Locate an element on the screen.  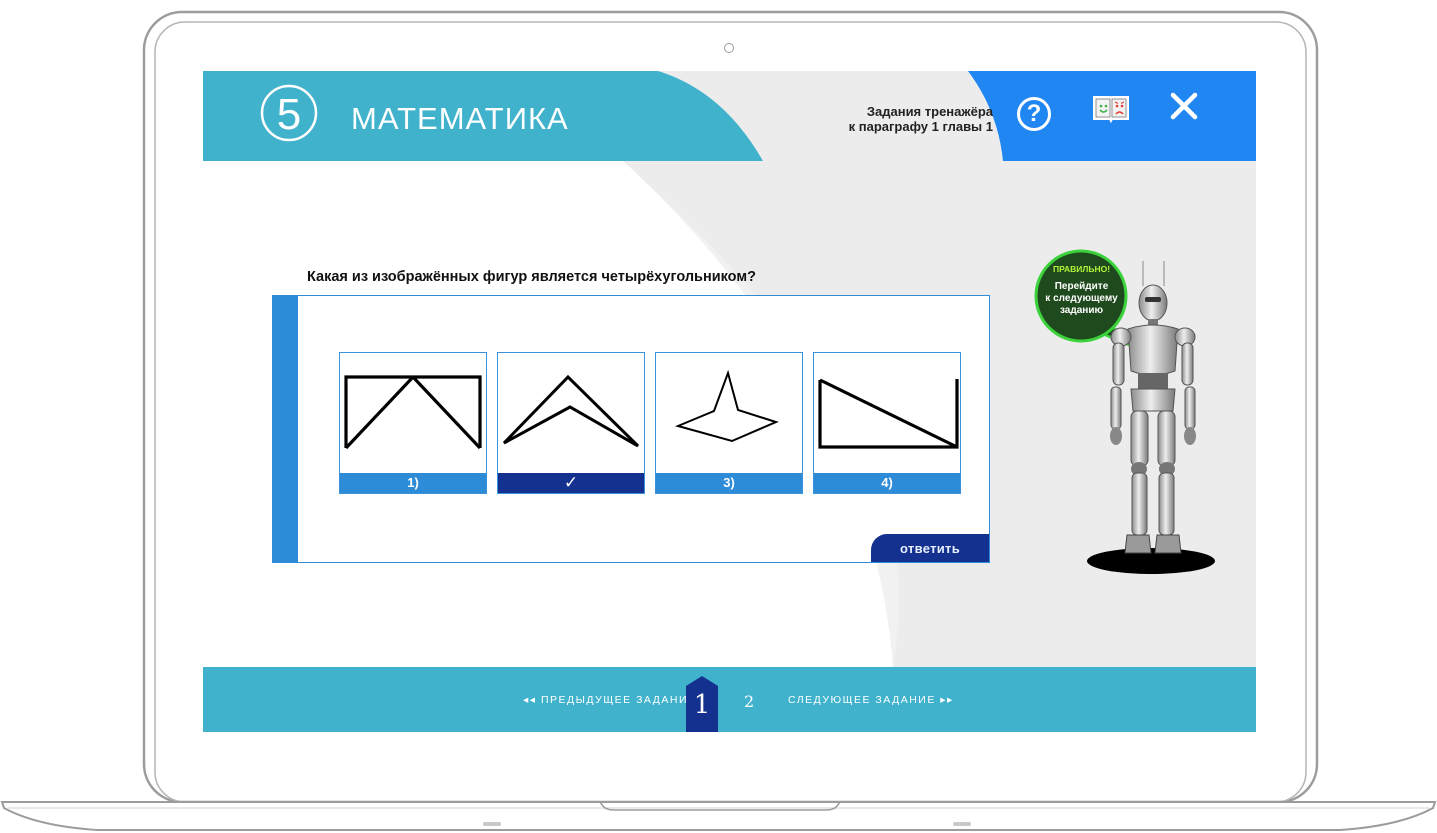
robot-mascot is located at coordinates (1151, 417).